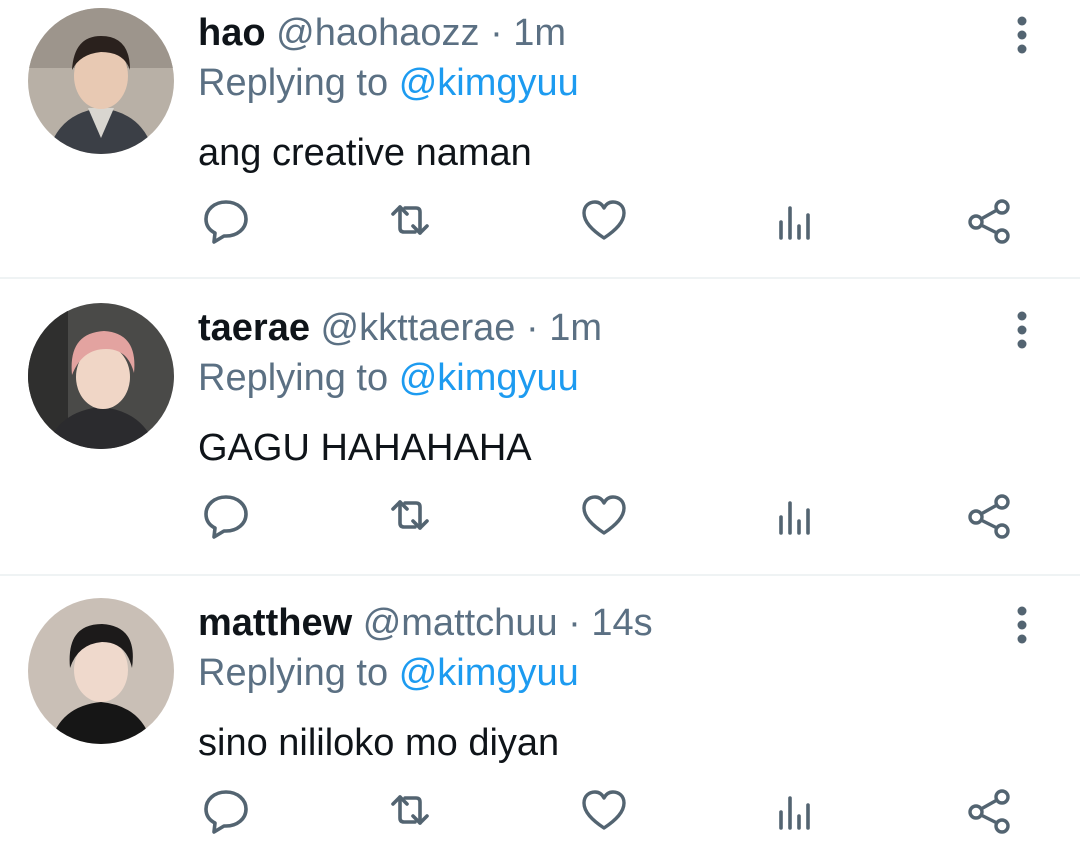 This screenshot has width=1080, height=867. What do you see at coordinates (275, 623) in the screenshot?
I see `display-name: matthew` at bounding box center [275, 623].